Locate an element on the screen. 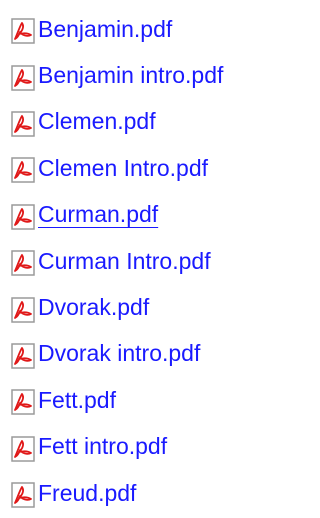 The width and height of the screenshot is (320, 518). list-item: Clemen Intro.pdf is located at coordinates (116, 170).